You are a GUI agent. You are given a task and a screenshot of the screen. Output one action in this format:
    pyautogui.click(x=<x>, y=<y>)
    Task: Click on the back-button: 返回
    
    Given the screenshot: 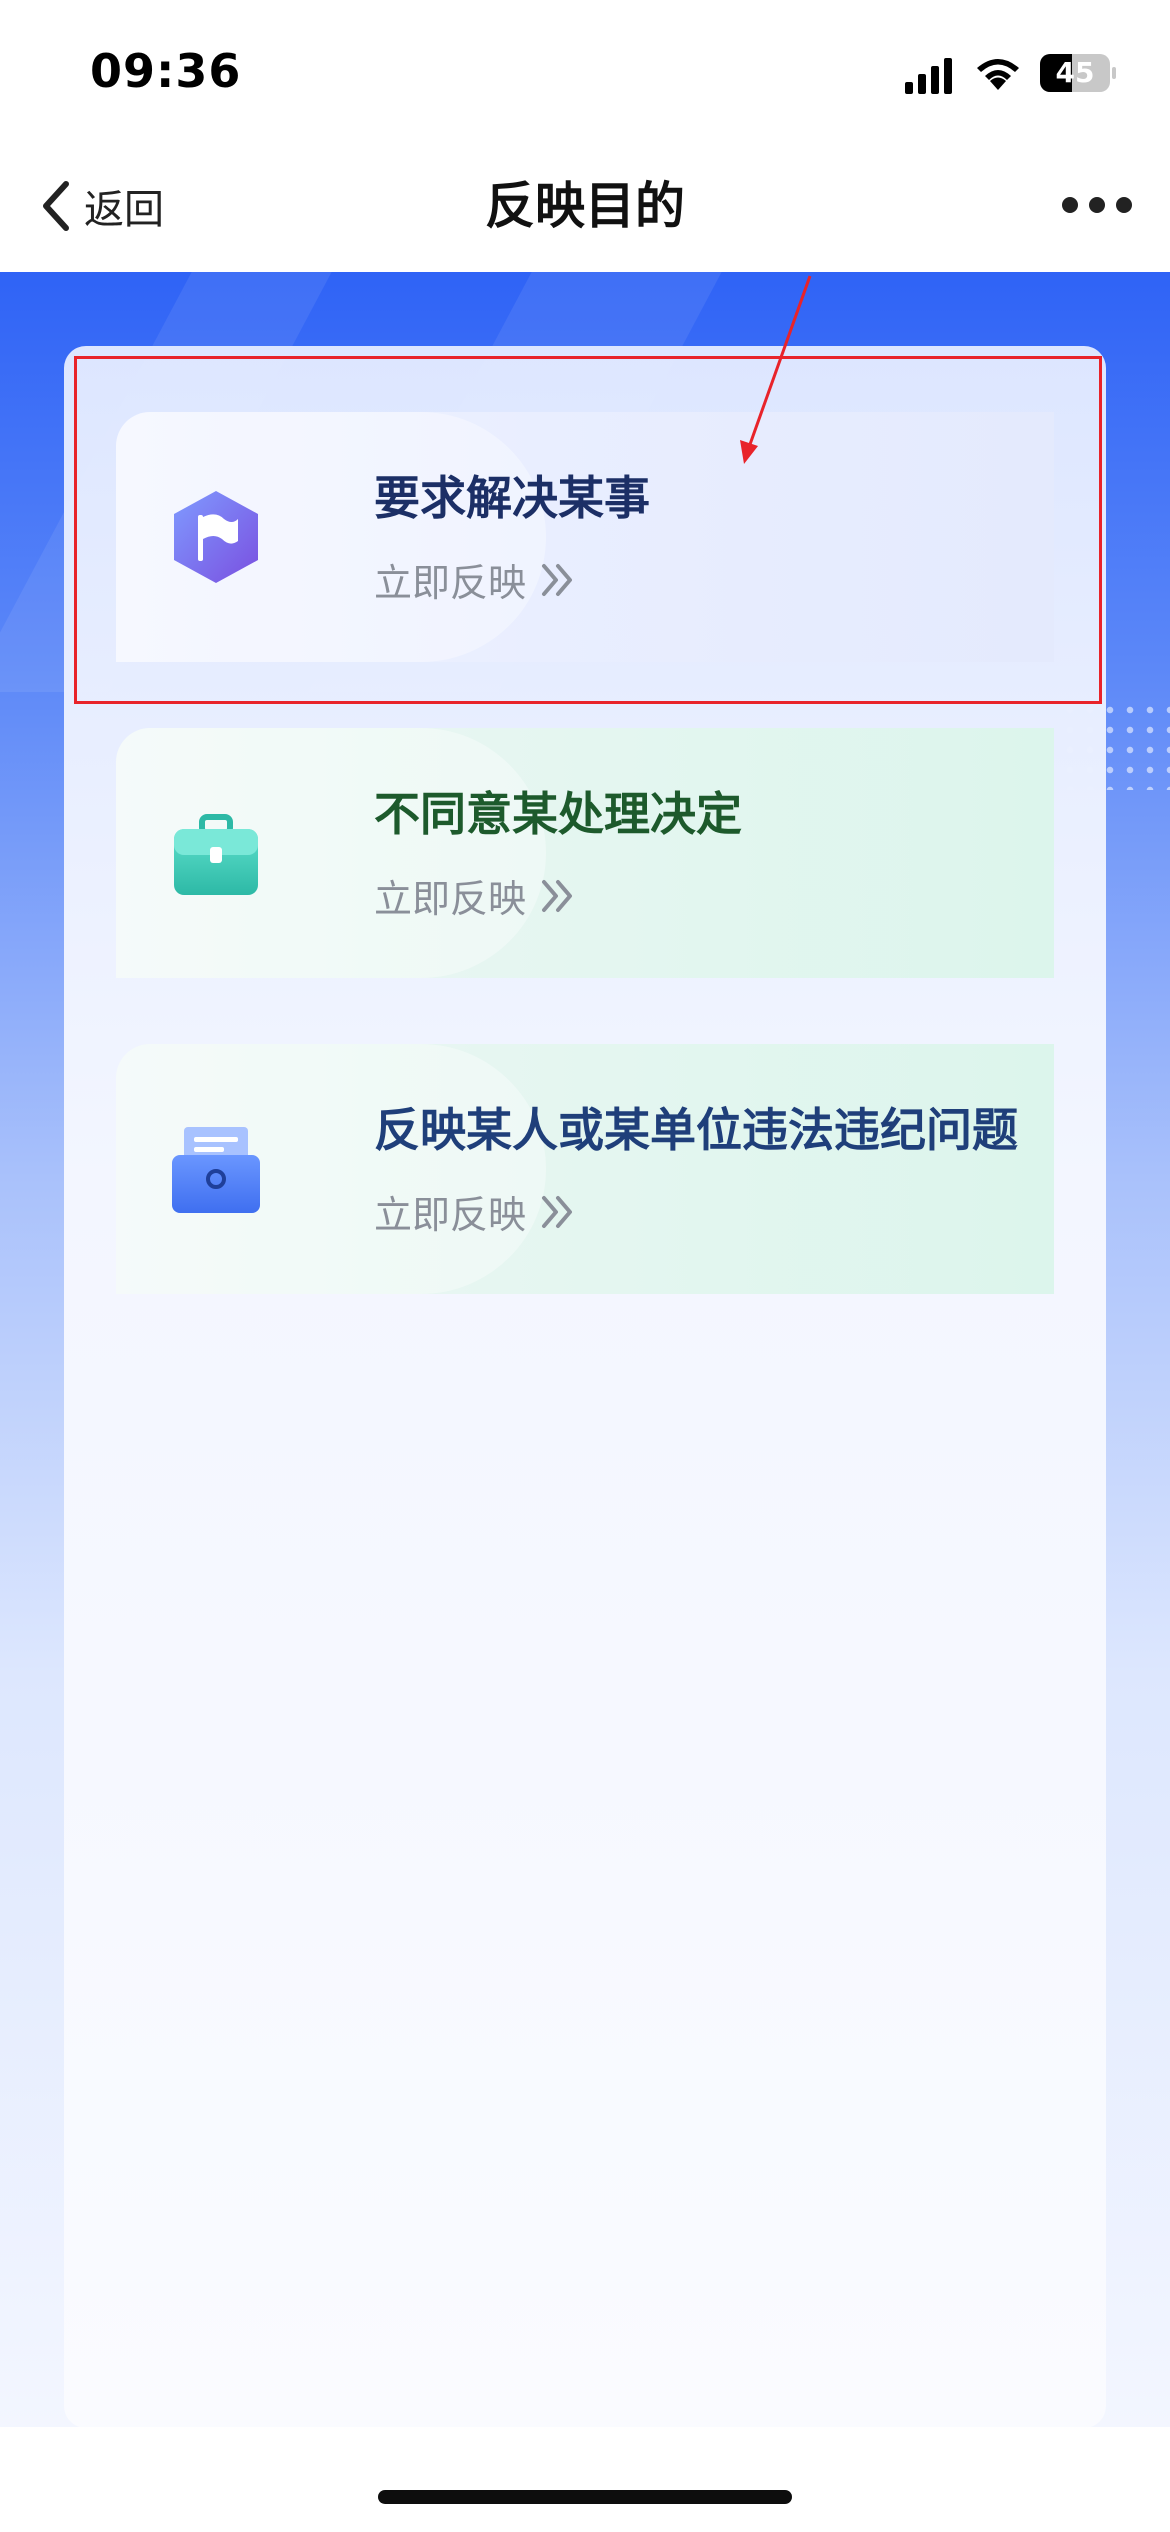 What is the action you would take?
    pyautogui.click(x=100, y=206)
    